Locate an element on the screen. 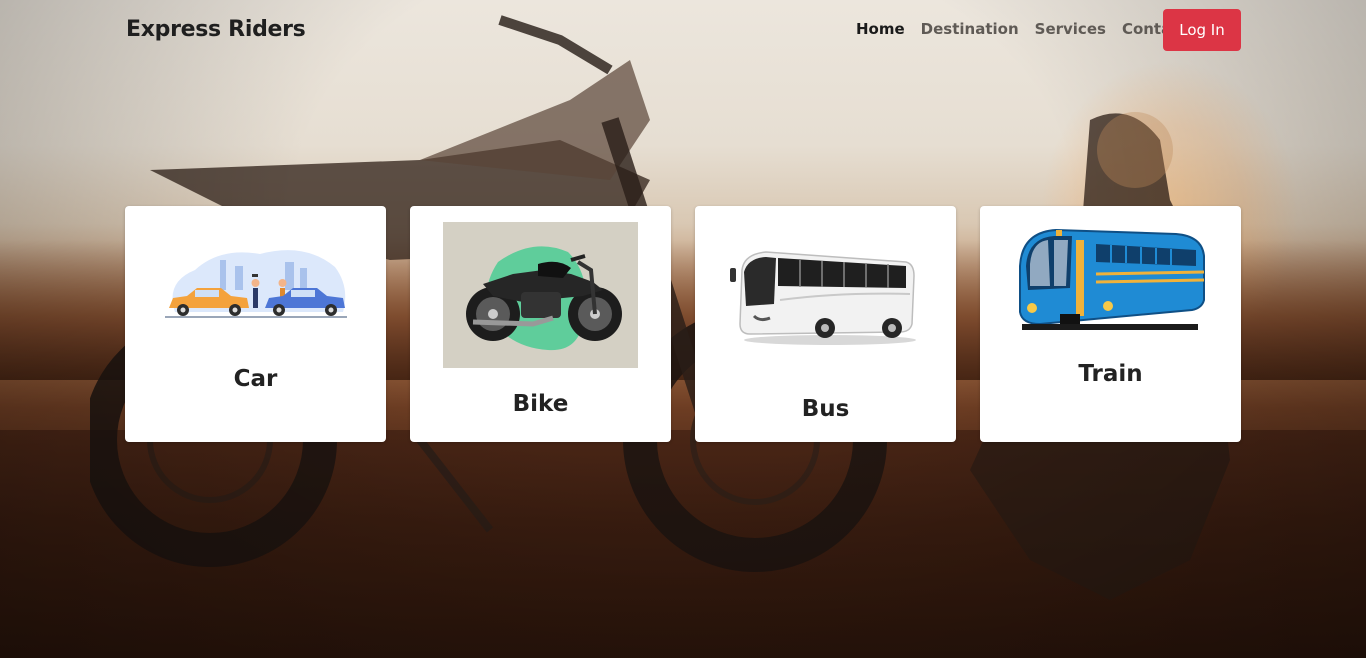 Image resolution: width=1366 pixels, height=658 pixels. vehicle-card-bike: Bike is located at coordinates (540, 324).